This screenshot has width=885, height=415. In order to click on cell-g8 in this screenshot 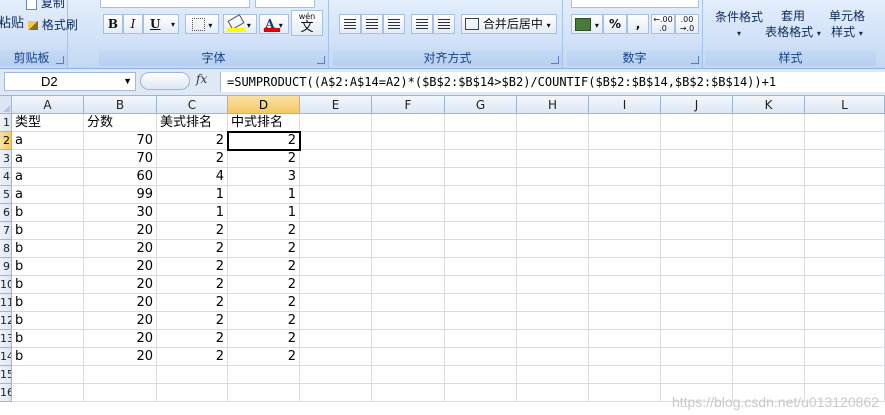, I will do `click(481, 249)`.